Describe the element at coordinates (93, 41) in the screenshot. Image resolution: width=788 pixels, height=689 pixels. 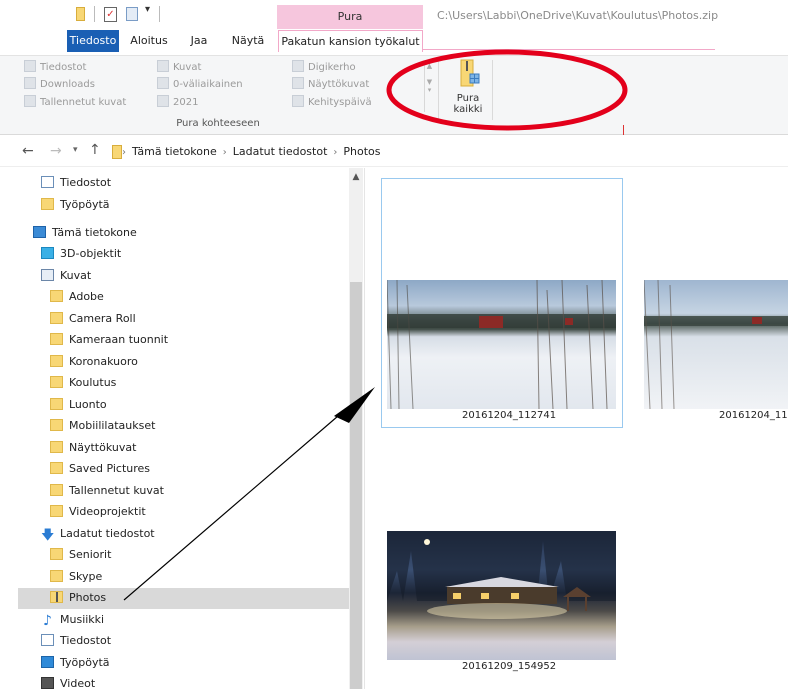
I see `tab-file: Tiedosto` at that location.